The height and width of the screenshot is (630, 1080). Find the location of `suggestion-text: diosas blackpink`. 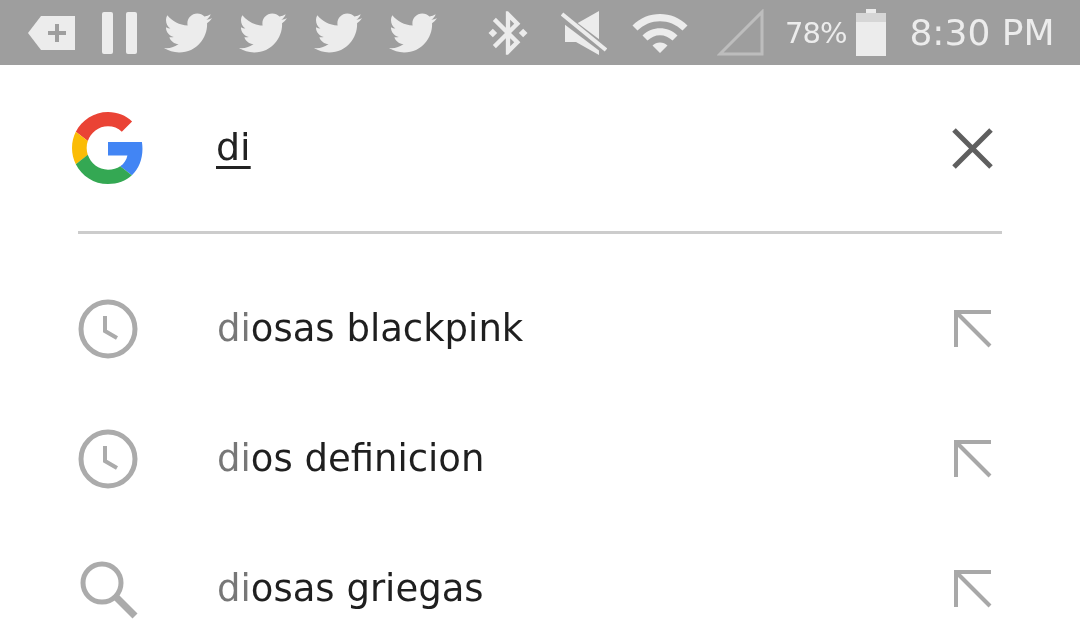

suggestion-text: diosas blackpink is located at coordinates (370, 329).